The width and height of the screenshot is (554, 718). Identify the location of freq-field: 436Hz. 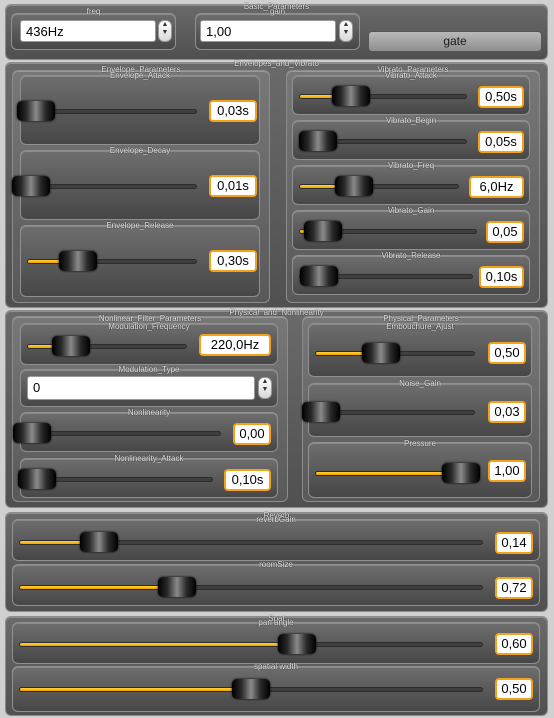
(88, 31).